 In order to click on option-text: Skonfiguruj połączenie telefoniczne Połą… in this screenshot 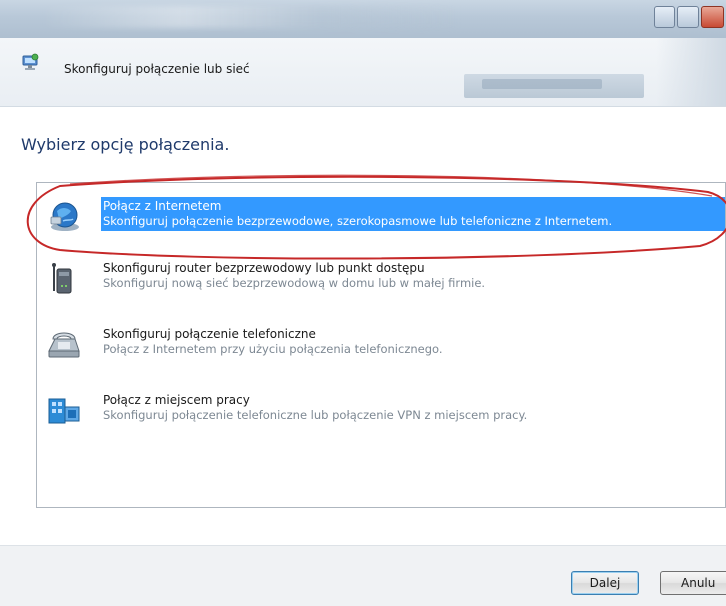, I will do `click(414, 342)`.